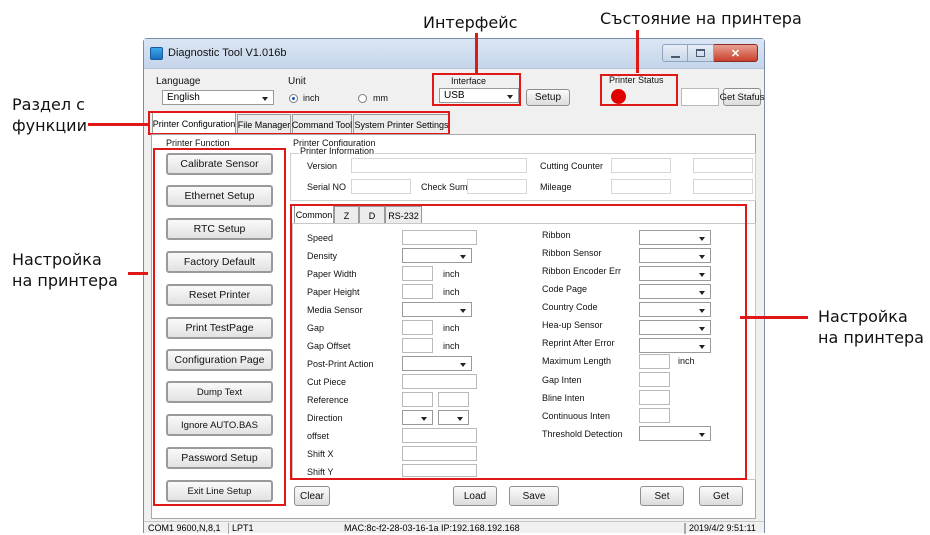 This screenshot has height=535, width=930. Describe the element at coordinates (218, 97) in the screenshot. I see `language-select: English` at that location.